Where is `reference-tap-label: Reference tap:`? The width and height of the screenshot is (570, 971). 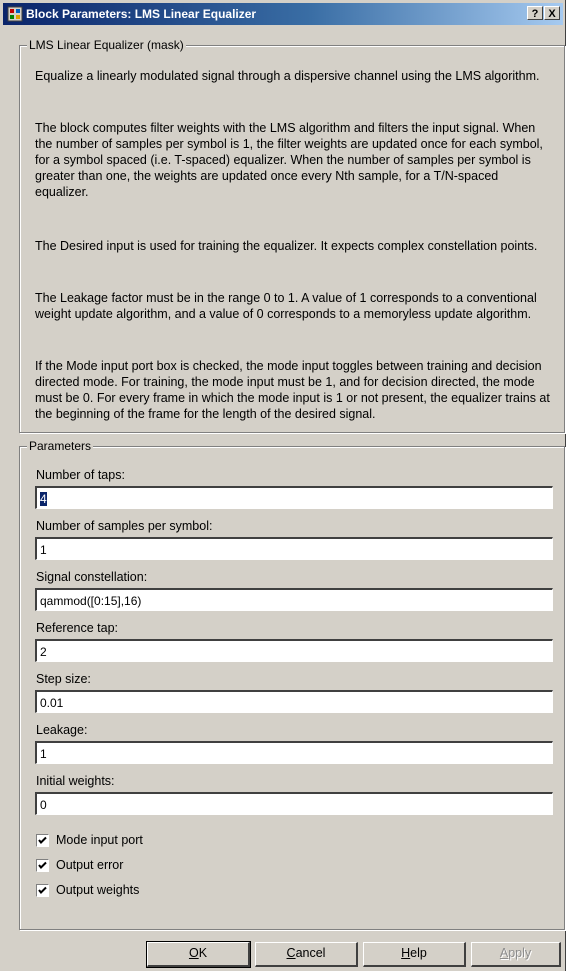
reference-tap-label: Reference tap: is located at coordinates (77, 628).